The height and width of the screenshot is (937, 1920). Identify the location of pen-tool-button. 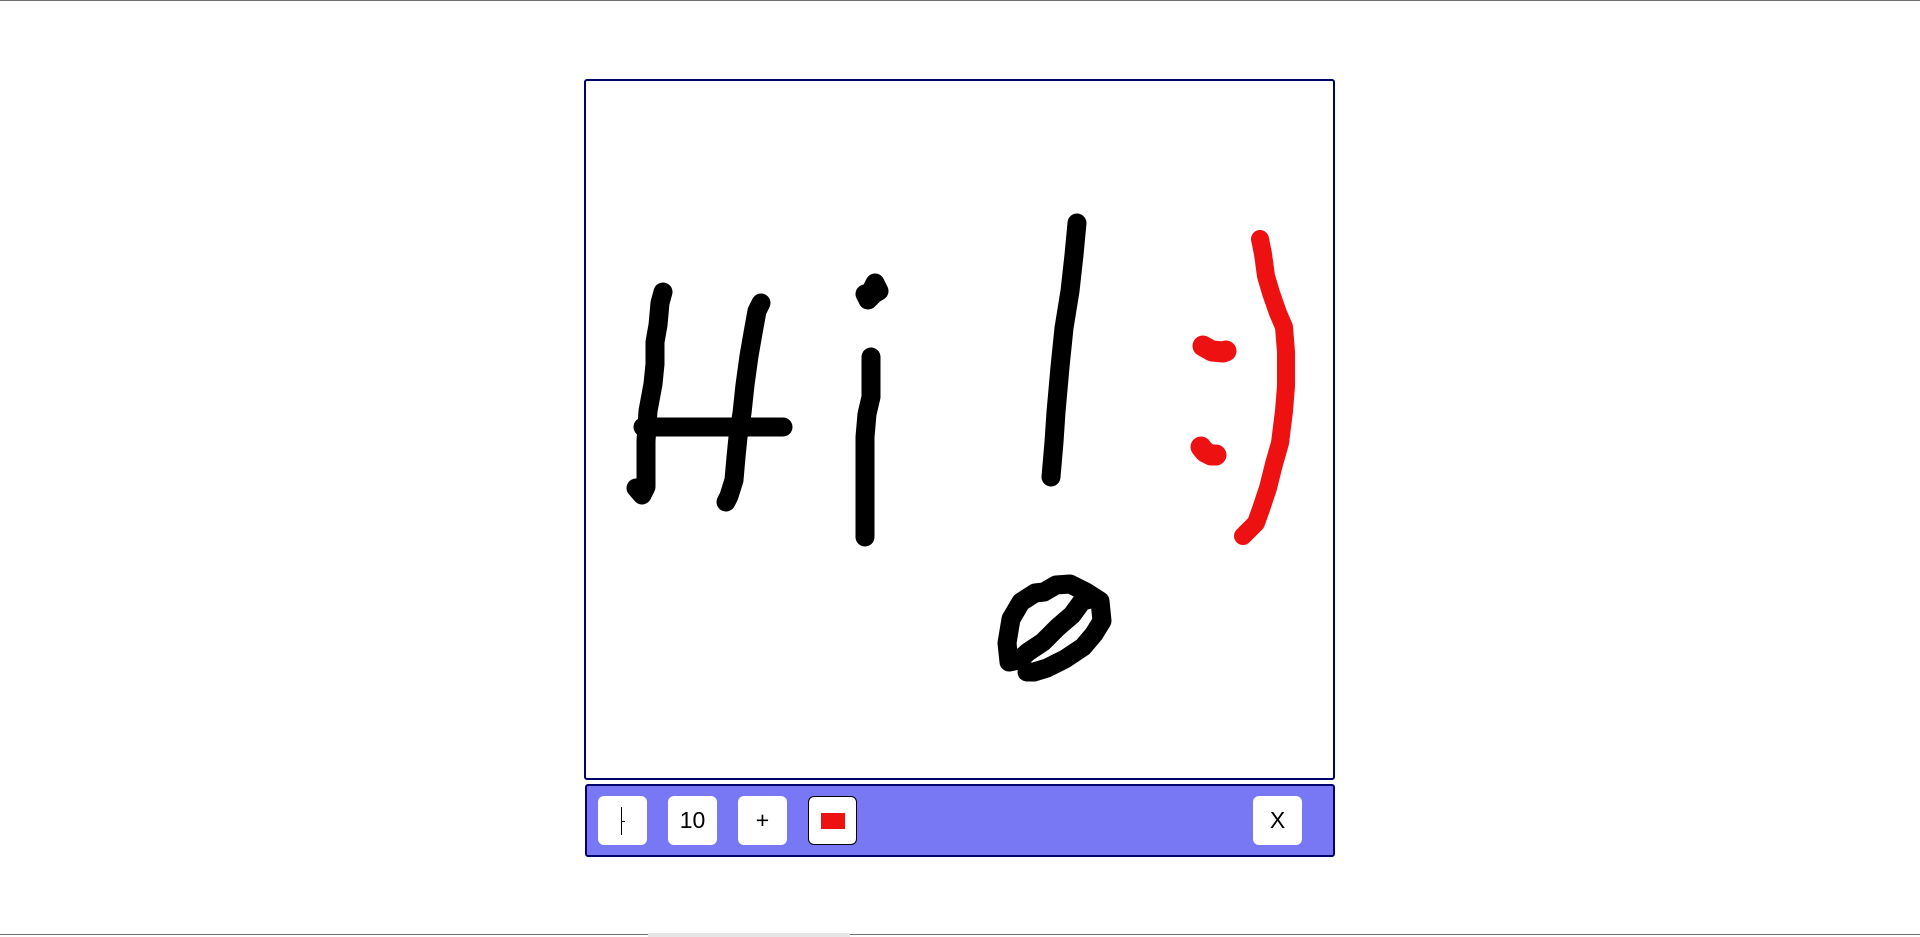
(622, 820).